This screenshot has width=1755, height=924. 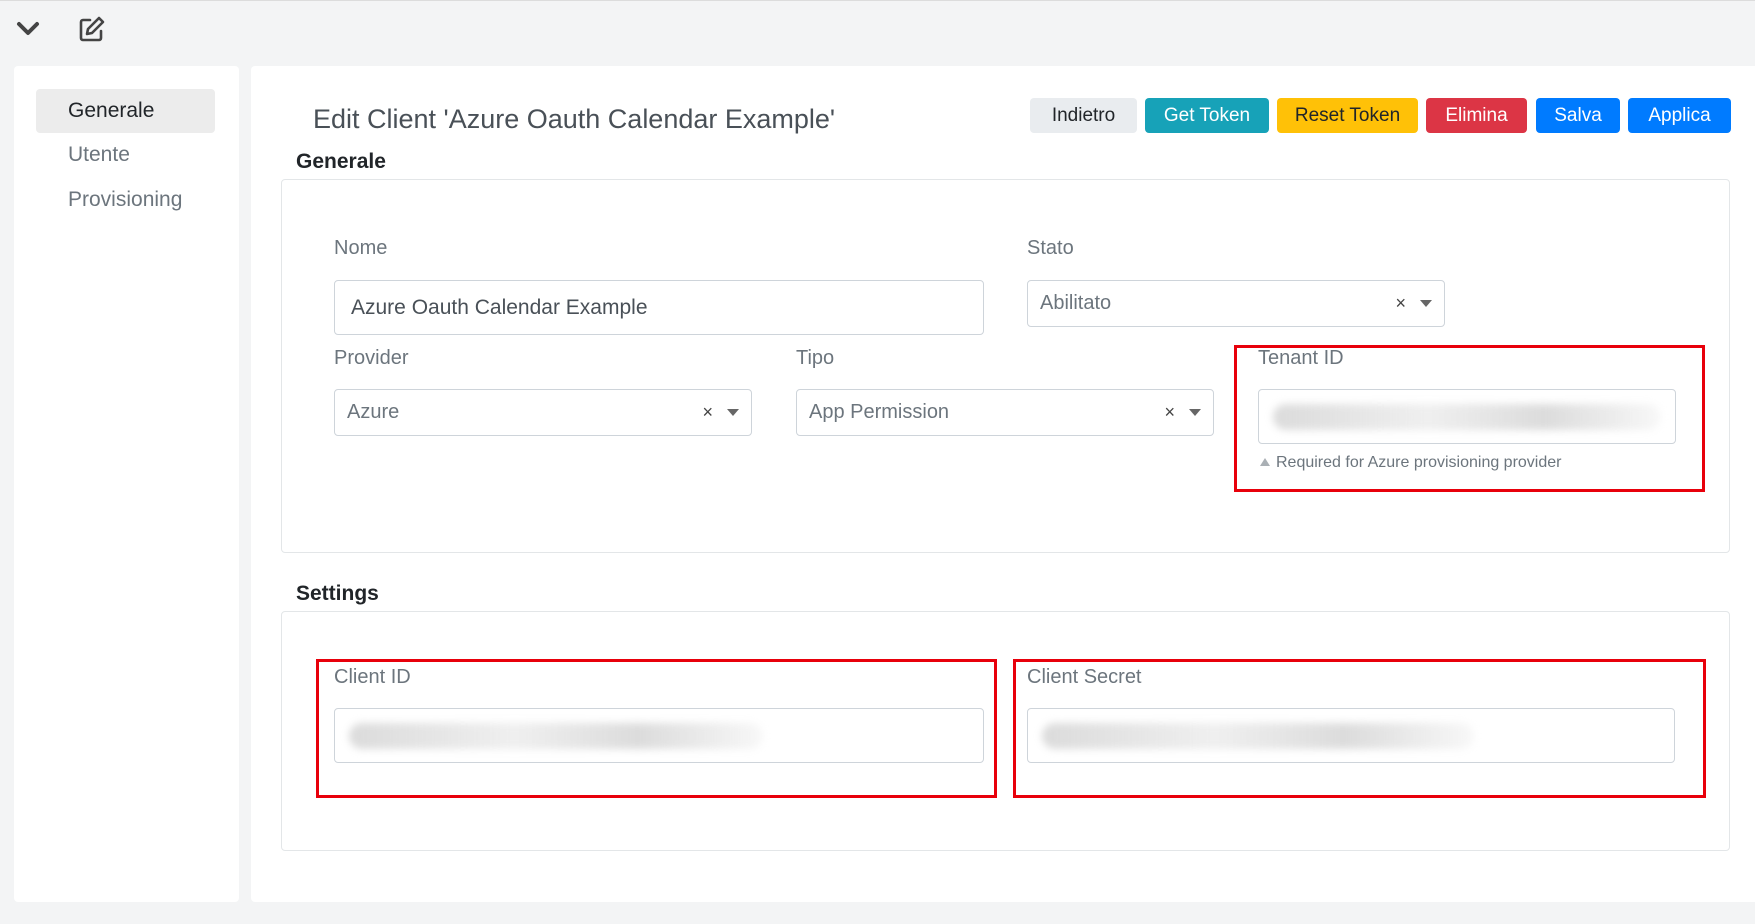 I want to click on edit-icon, so click(x=92, y=29).